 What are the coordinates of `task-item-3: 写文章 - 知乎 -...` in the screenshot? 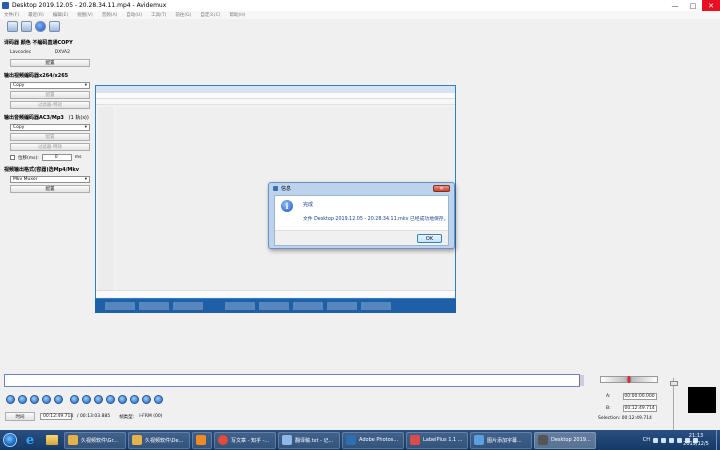 It's located at (245, 440).